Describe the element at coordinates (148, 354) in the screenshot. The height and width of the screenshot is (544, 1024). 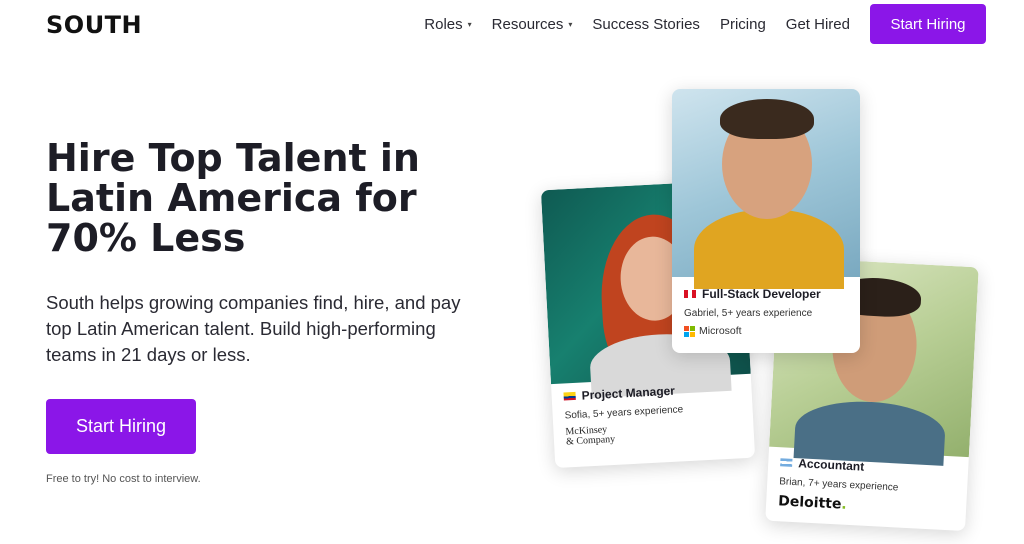
I see `subtext-line: teams in 21 days or less.` at that location.